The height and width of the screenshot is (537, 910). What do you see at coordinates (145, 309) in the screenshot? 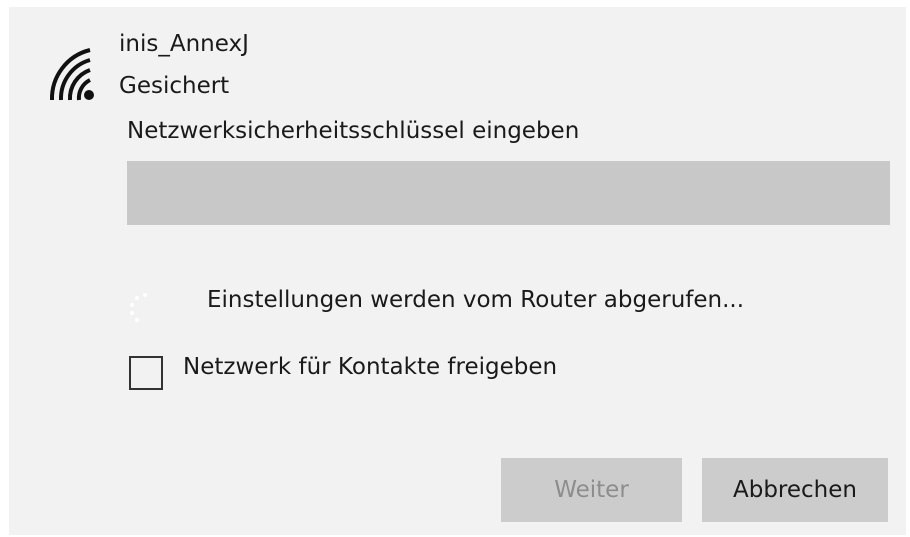
I see `spinner-icon` at bounding box center [145, 309].